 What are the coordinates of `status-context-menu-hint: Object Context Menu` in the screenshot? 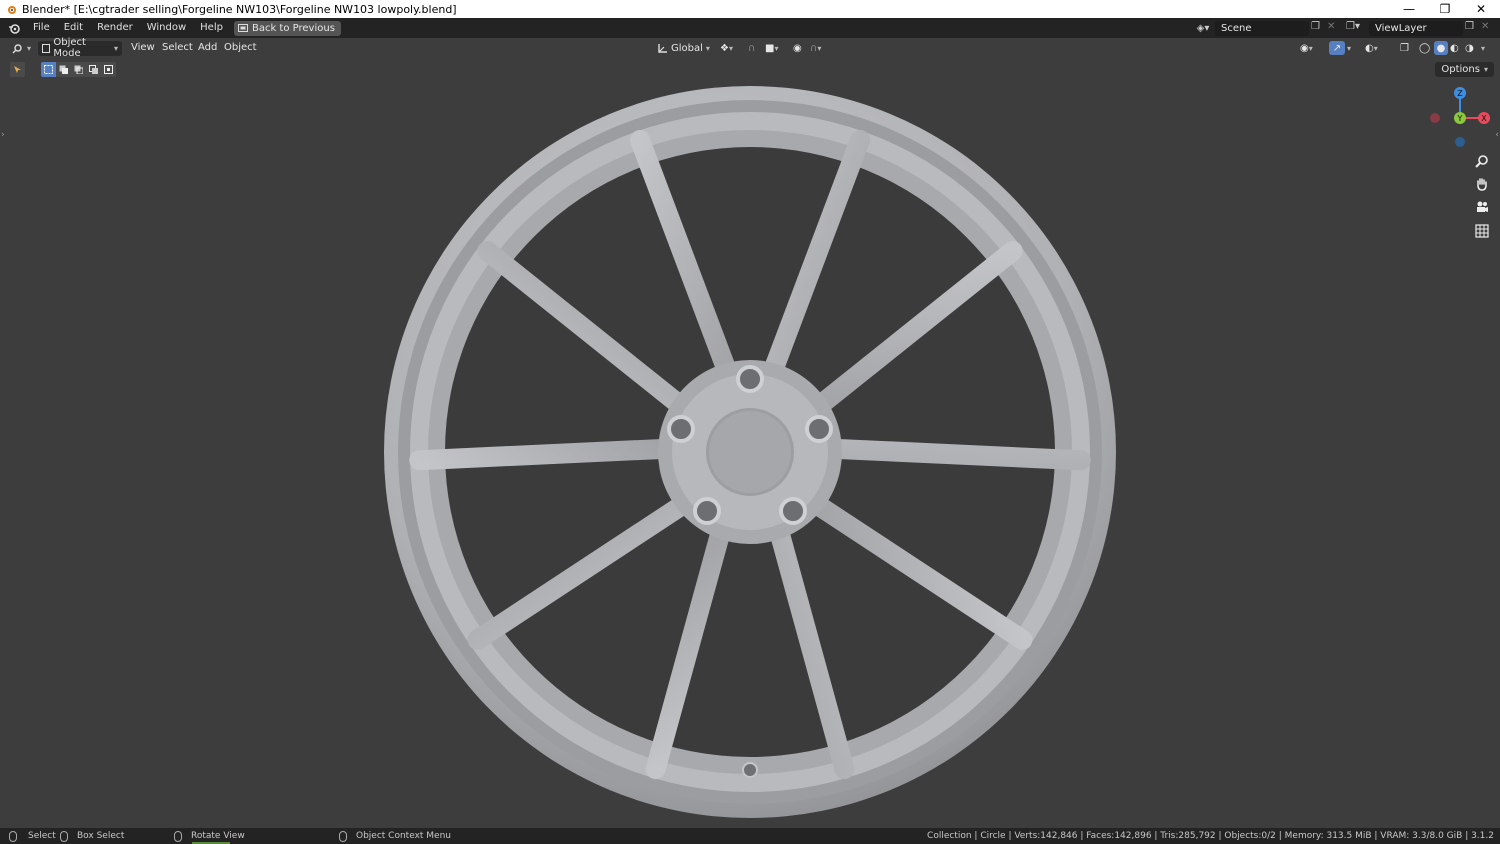 It's located at (395, 836).